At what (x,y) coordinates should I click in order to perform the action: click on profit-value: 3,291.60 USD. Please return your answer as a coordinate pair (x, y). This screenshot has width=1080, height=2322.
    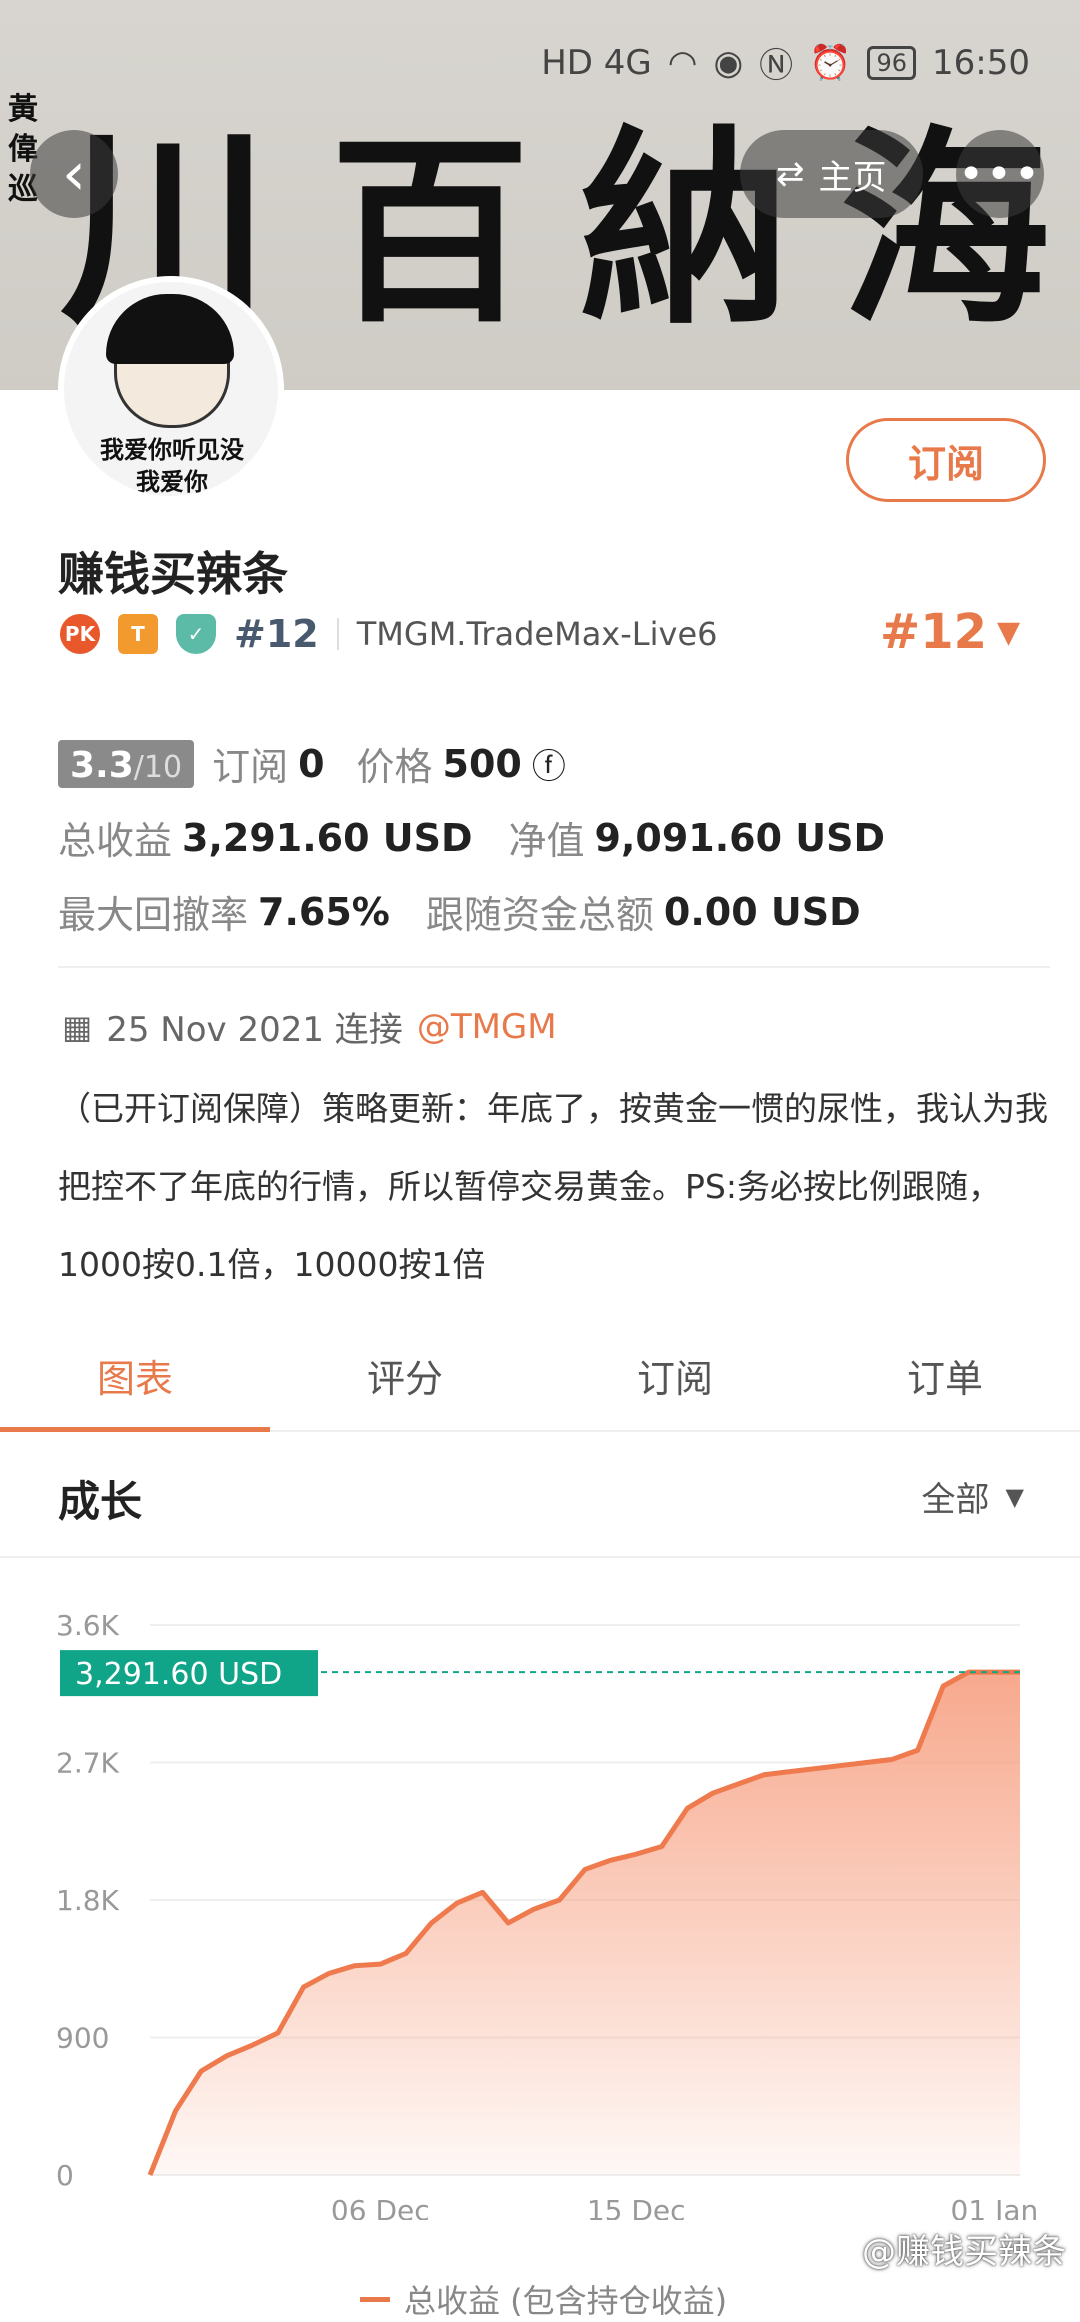
    Looking at the image, I should click on (327, 837).